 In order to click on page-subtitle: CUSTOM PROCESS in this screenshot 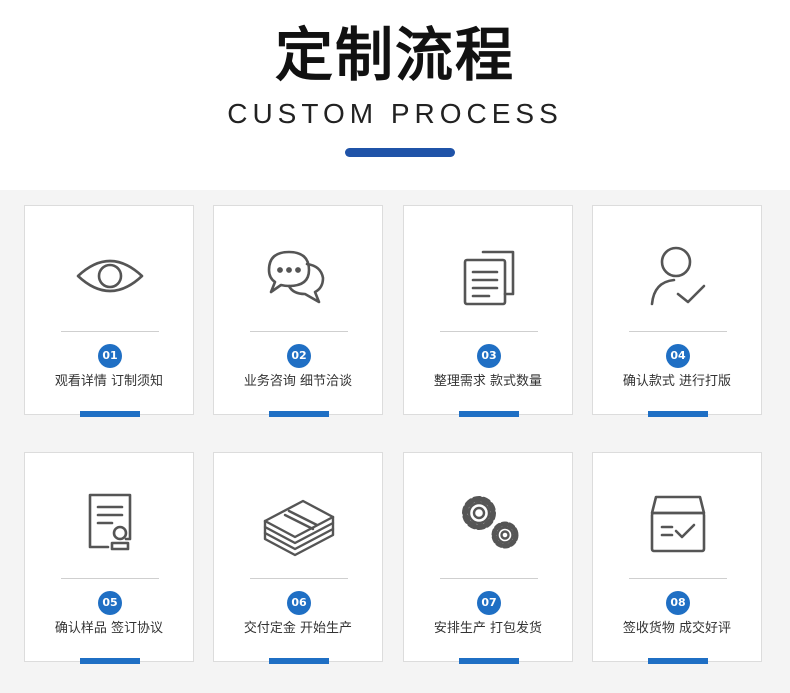, I will do `click(395, 113)`.